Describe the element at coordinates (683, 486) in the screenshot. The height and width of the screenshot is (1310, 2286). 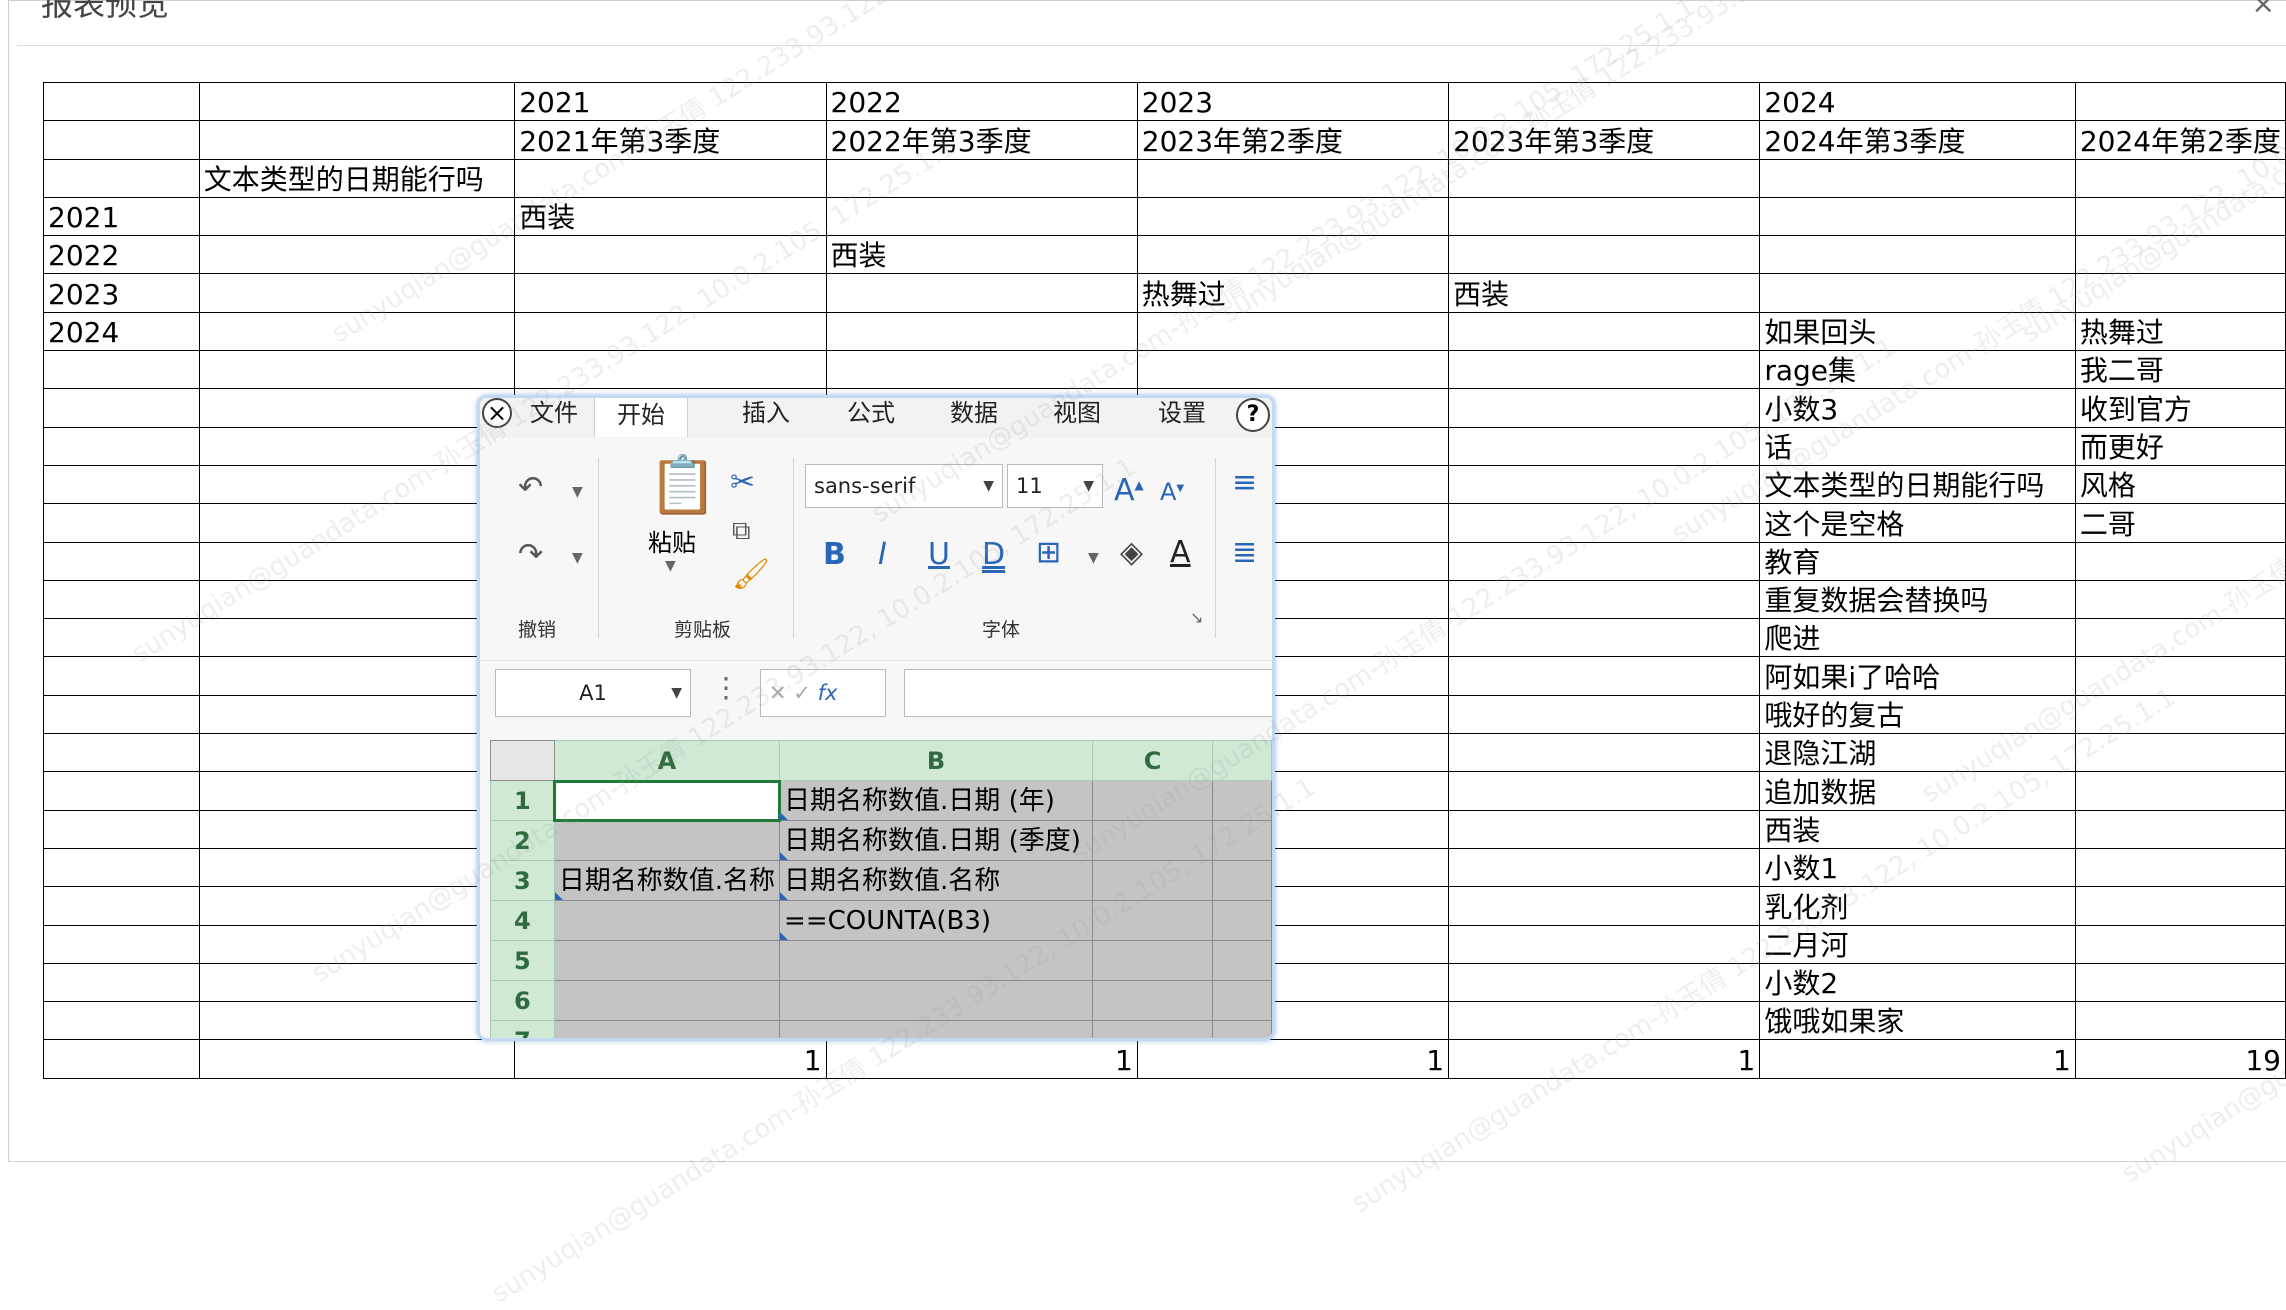
I see `paste-icon: 📋` at that location.